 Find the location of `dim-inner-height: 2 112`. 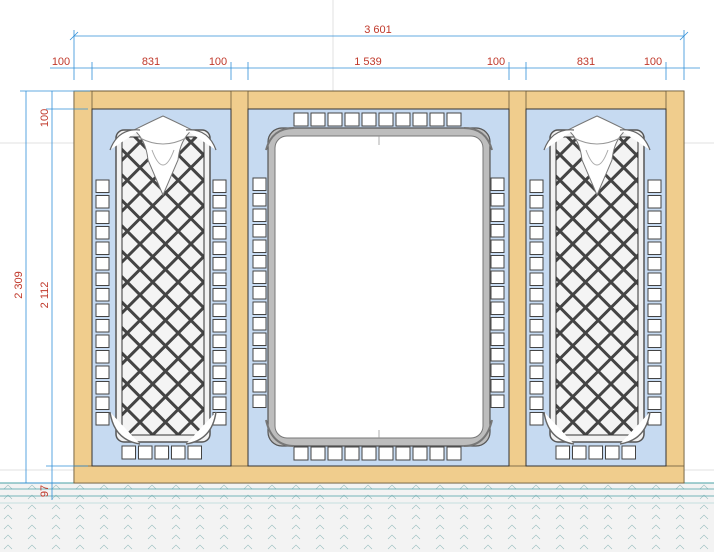

dim-inner-height: 2 112 is located at coordinates (45, 295).